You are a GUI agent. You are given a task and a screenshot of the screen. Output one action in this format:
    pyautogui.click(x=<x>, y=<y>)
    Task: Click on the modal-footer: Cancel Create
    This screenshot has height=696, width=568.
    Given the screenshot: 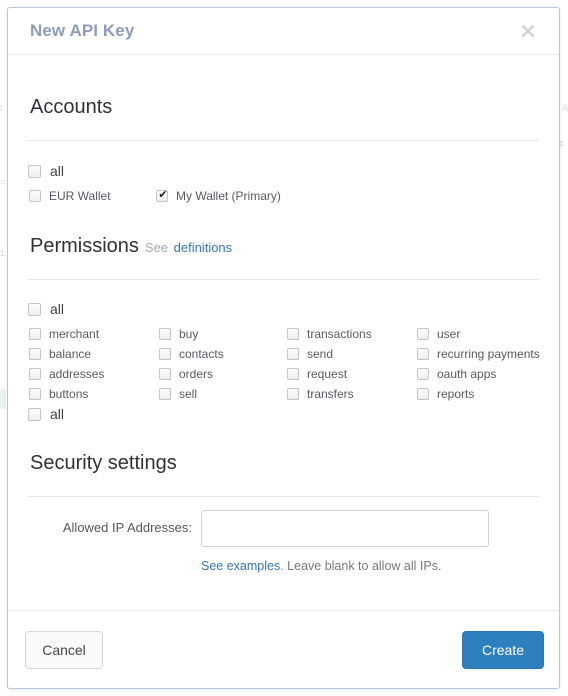 What is the action you would take?
    pyautogui.click(x=283, y=649)
    